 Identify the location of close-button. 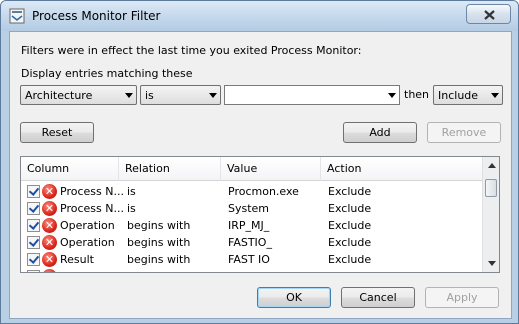
(488, 14).